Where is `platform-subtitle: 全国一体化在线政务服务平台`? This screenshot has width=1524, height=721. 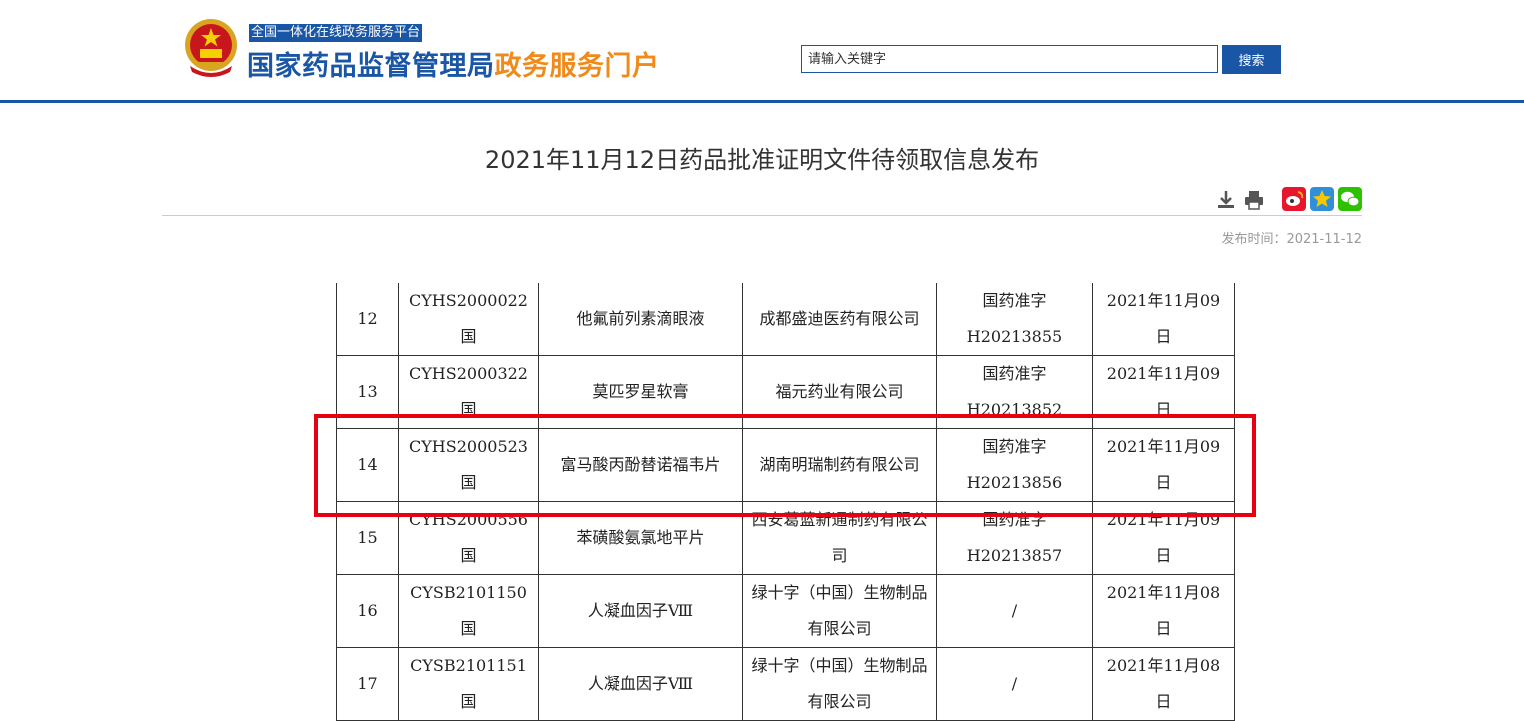 platform-subtitle: 全国一体化在线政务服务平台 is located at coordinates (336, 33).